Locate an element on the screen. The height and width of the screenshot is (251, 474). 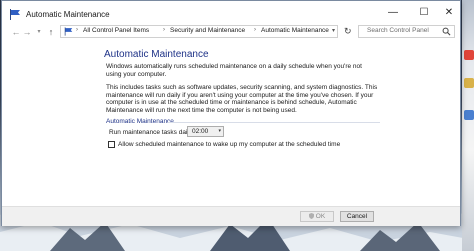
back-button: ← is located at coordinates (16, 32).